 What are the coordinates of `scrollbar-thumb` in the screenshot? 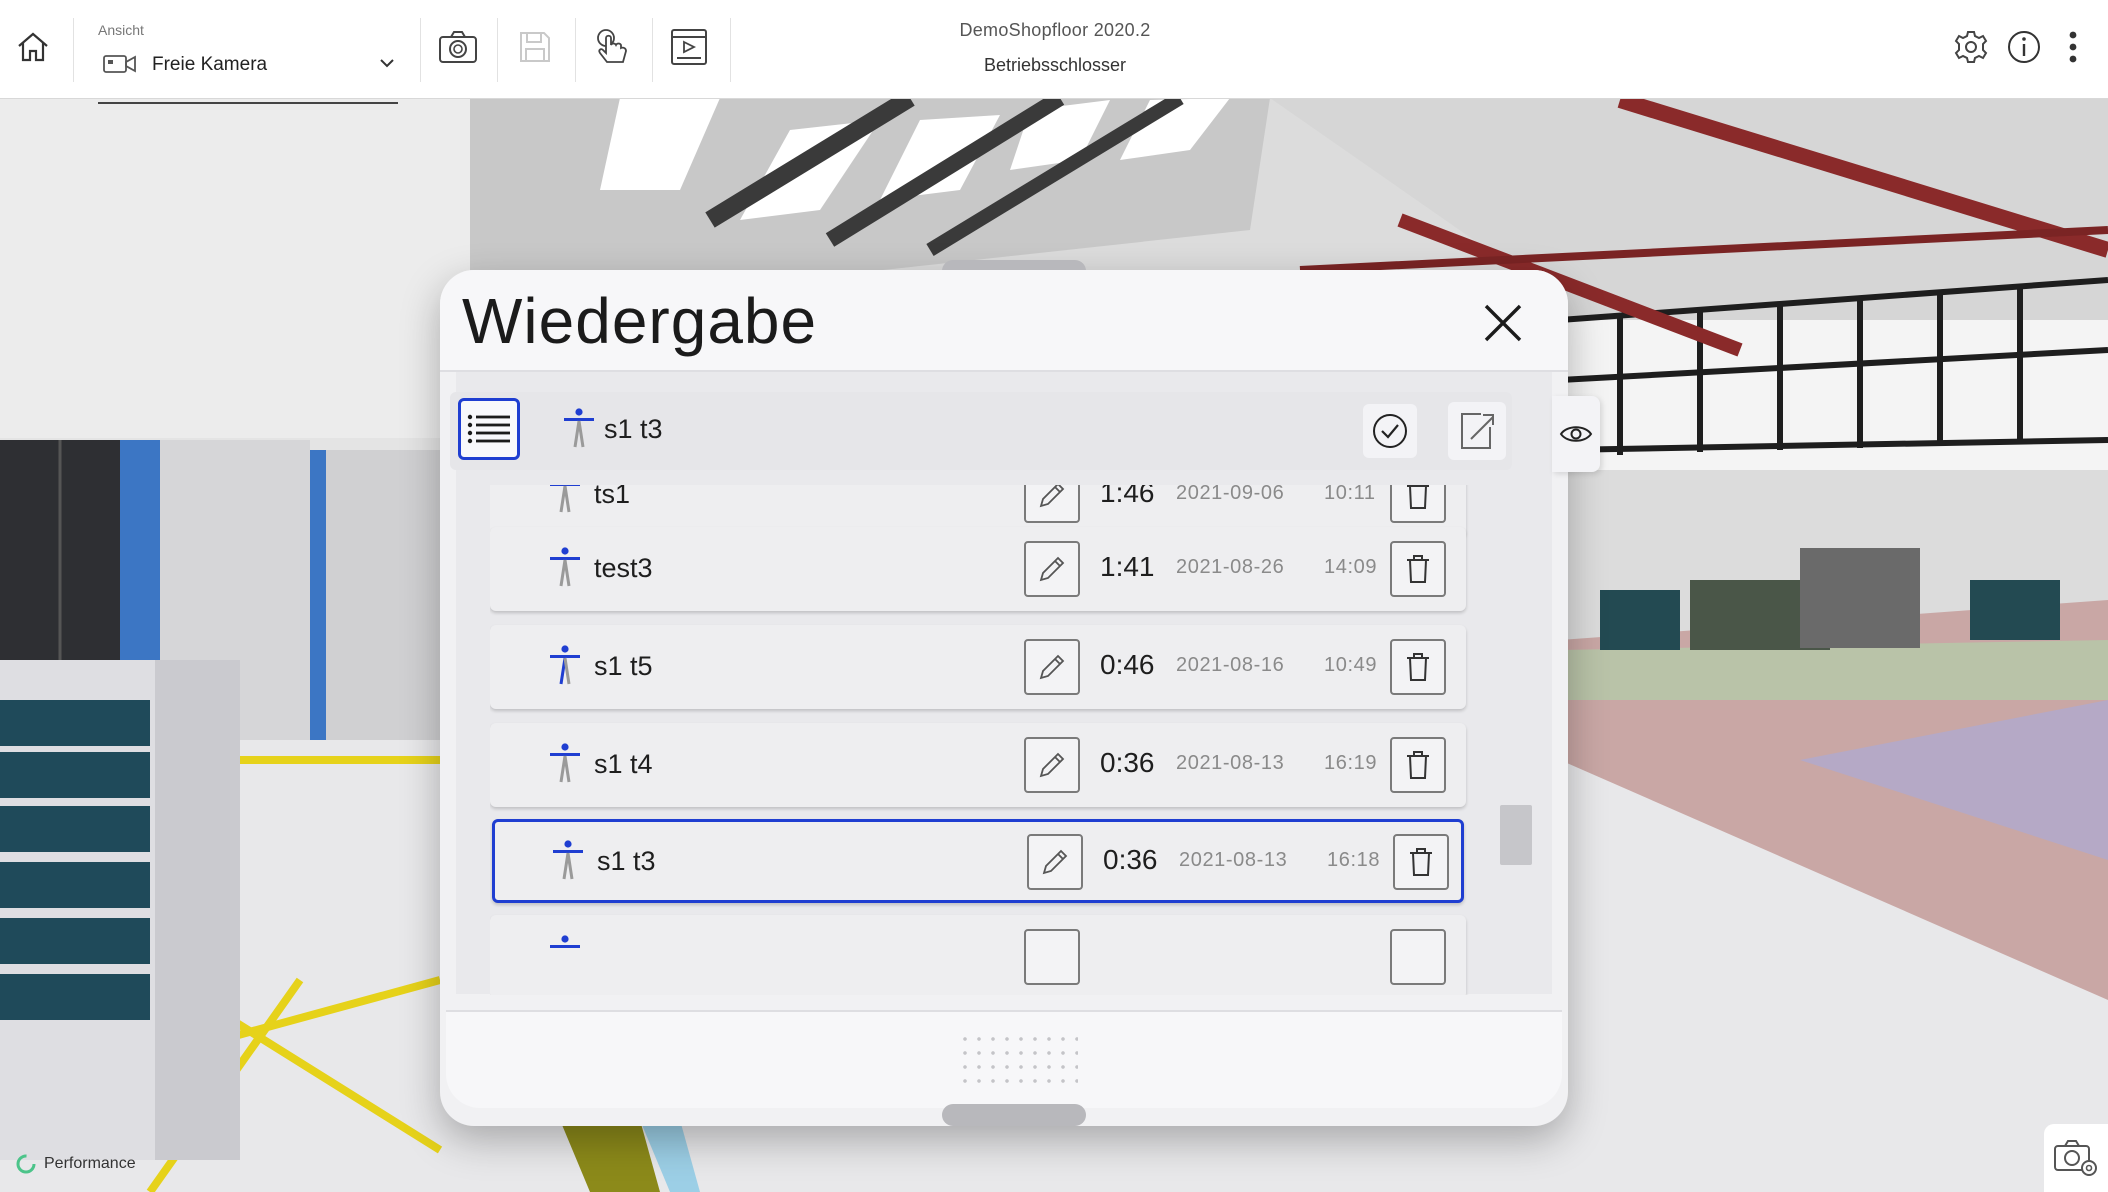 It's located at (1516, 835).